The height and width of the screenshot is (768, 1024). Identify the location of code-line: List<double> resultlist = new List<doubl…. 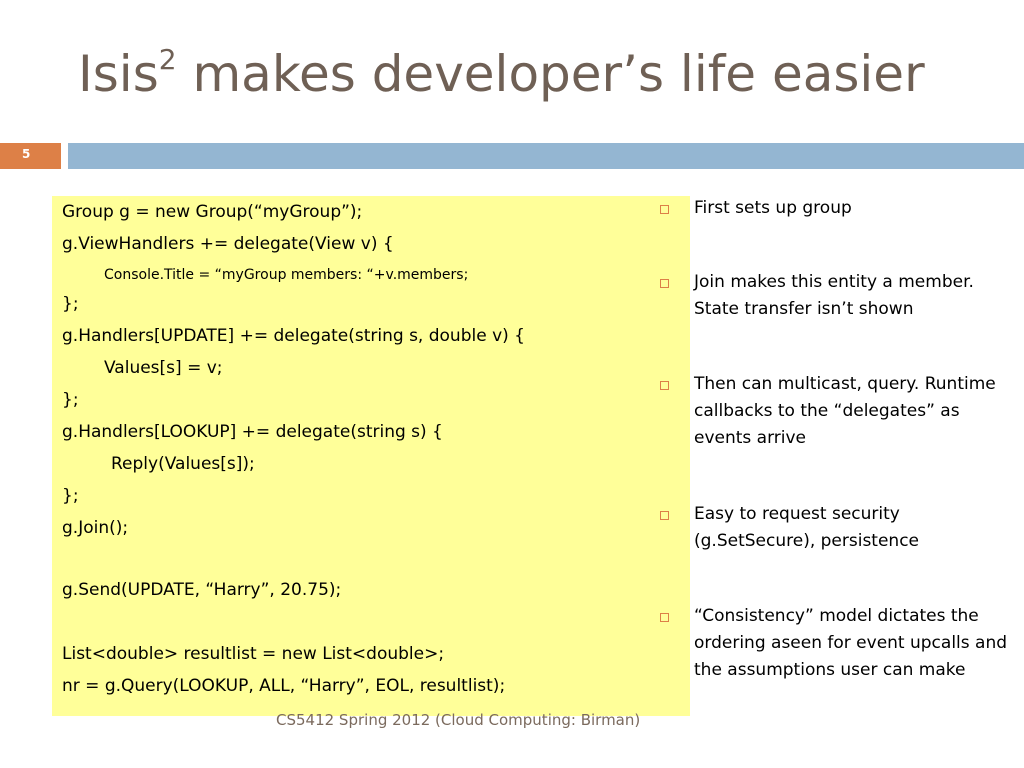
(253, 654).